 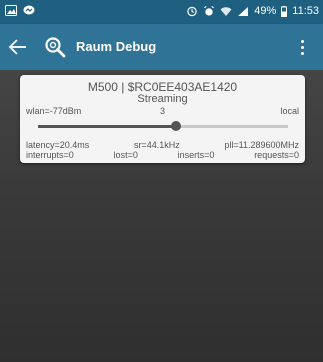 What do you see at coordinates (276, 155) in the screenshot?
I see `requests-stat: requests=0` at bounding box center [276, 155].